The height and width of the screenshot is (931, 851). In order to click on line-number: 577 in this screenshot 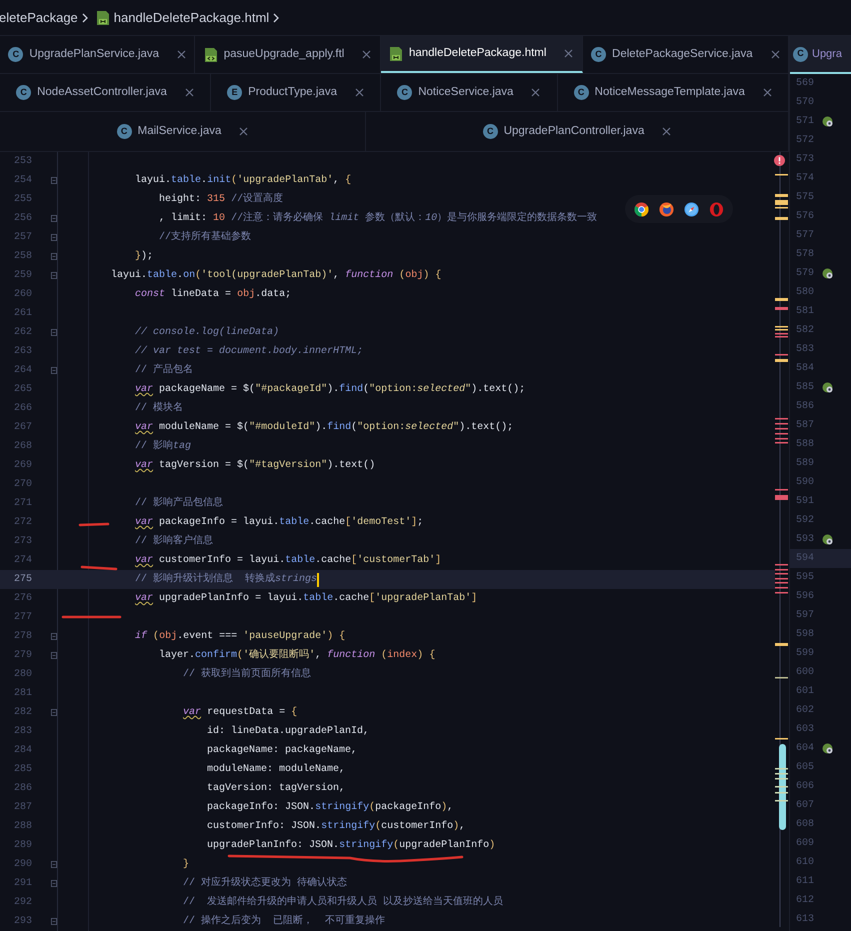, I will do `click(805, 236)`.